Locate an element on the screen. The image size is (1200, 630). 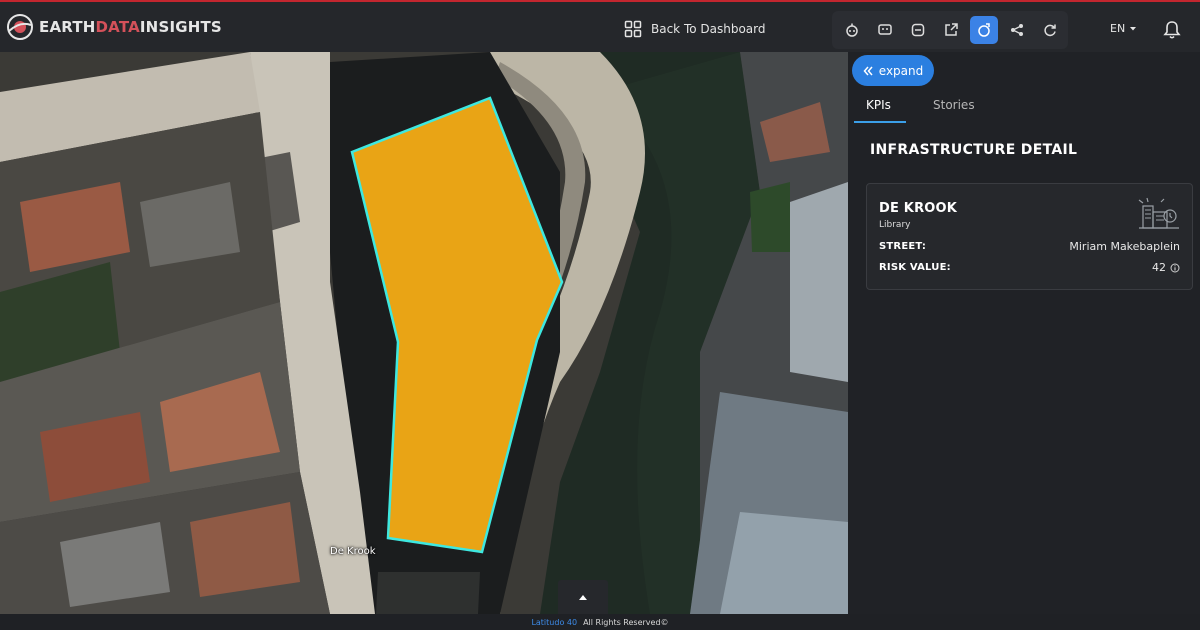
notifications-button is located at coordinates (1172, 32).